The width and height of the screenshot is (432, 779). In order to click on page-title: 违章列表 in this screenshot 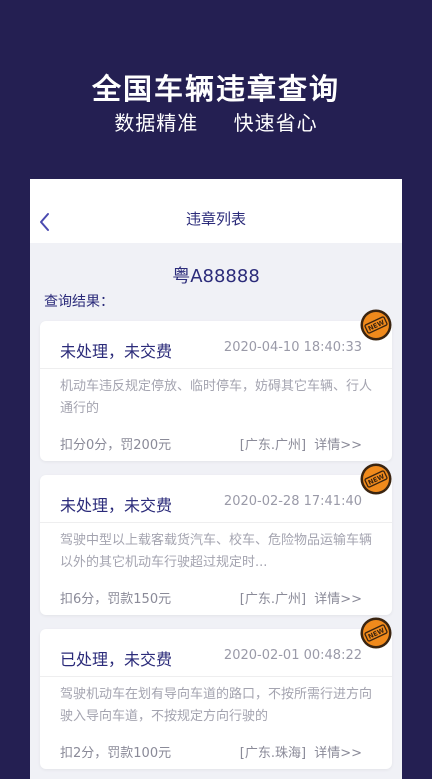, I will do `click(215, 219)`.